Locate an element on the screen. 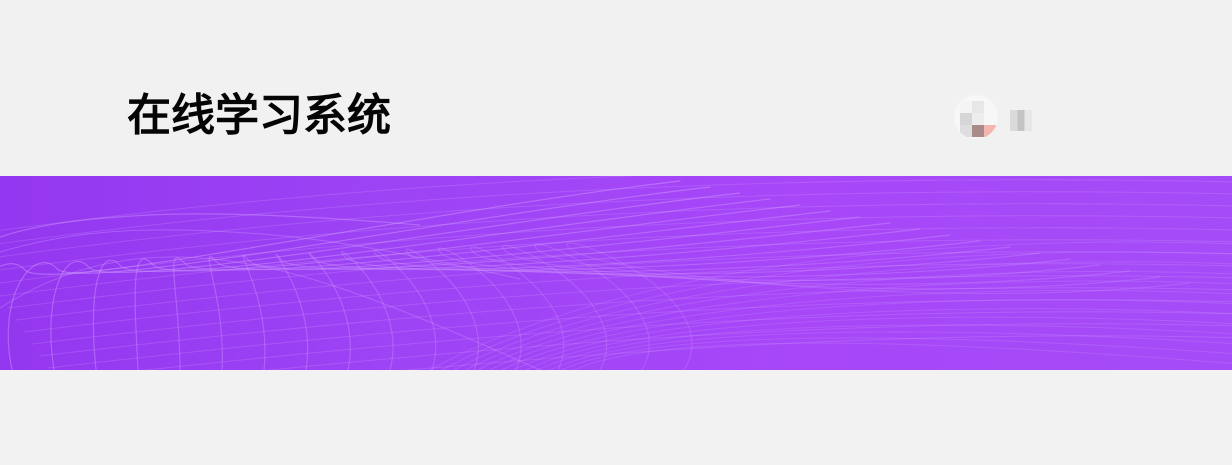  banner-curve-line is located at coordinates (340, 227).